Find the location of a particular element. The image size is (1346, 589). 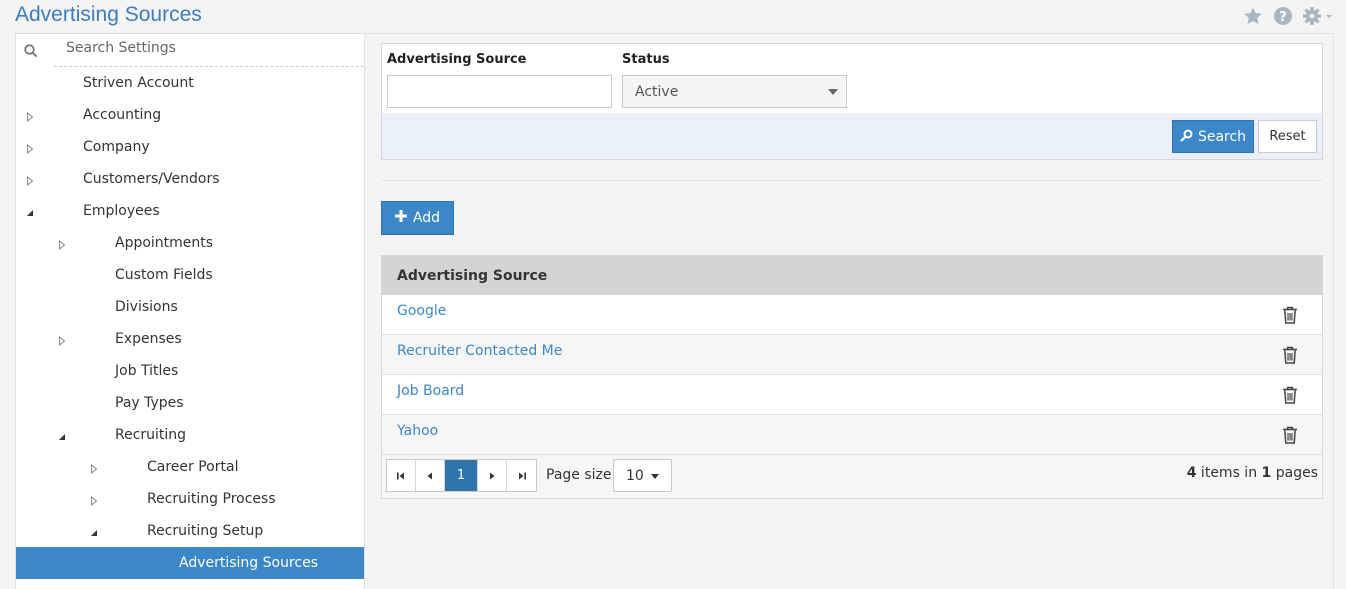

search-button-label: Search is located at coordinates (1222, 136).